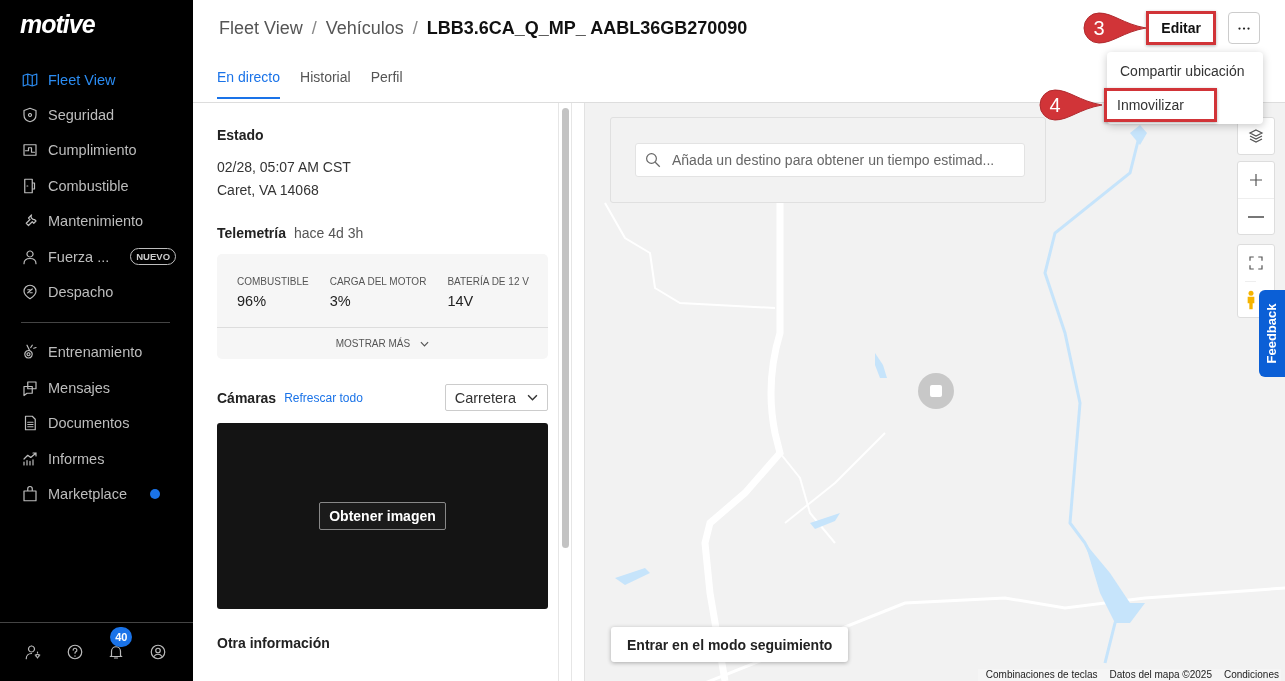 The image size is (1285, 681). Describe the element at coordinates (587, 28) in the screenshot. I see `vehicle-title: LBB3.6CA_Q_MP_ AABL36GB270090` at that location.